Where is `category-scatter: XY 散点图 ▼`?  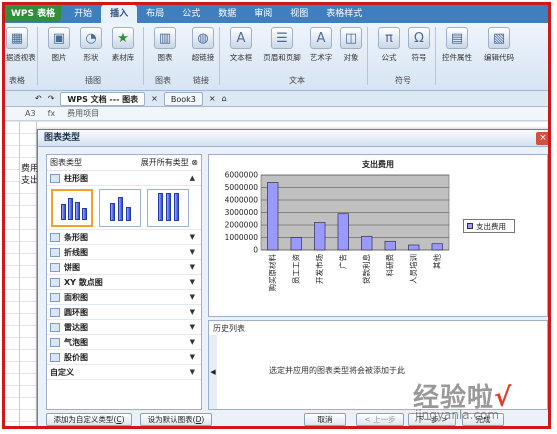
category-scatter: XY 散点图 ▼ is located at coordinates (124, 282).